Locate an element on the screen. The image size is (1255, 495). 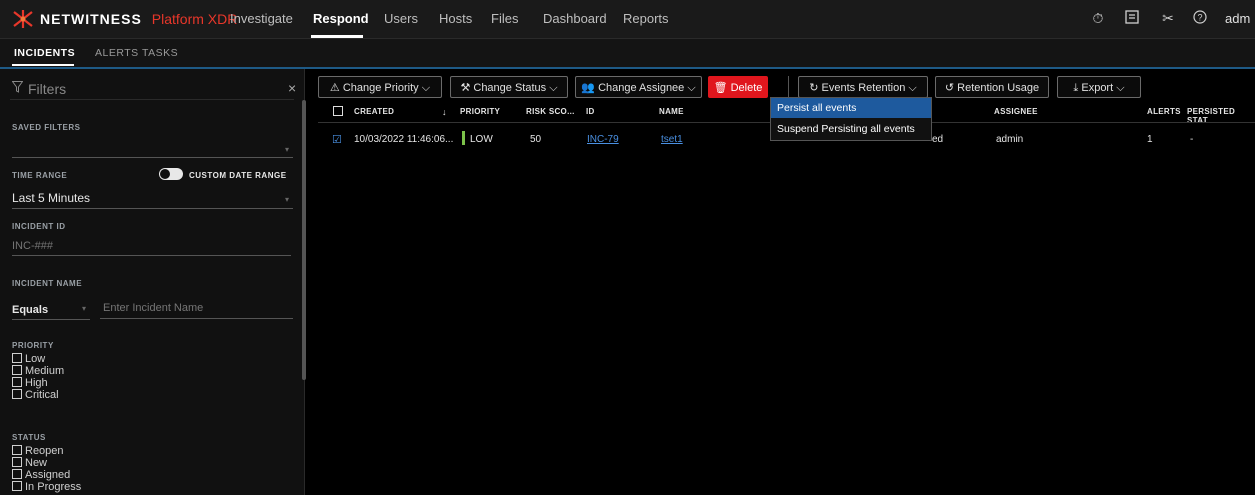
users-icon: 👥 is located at coordinates (588, 88).